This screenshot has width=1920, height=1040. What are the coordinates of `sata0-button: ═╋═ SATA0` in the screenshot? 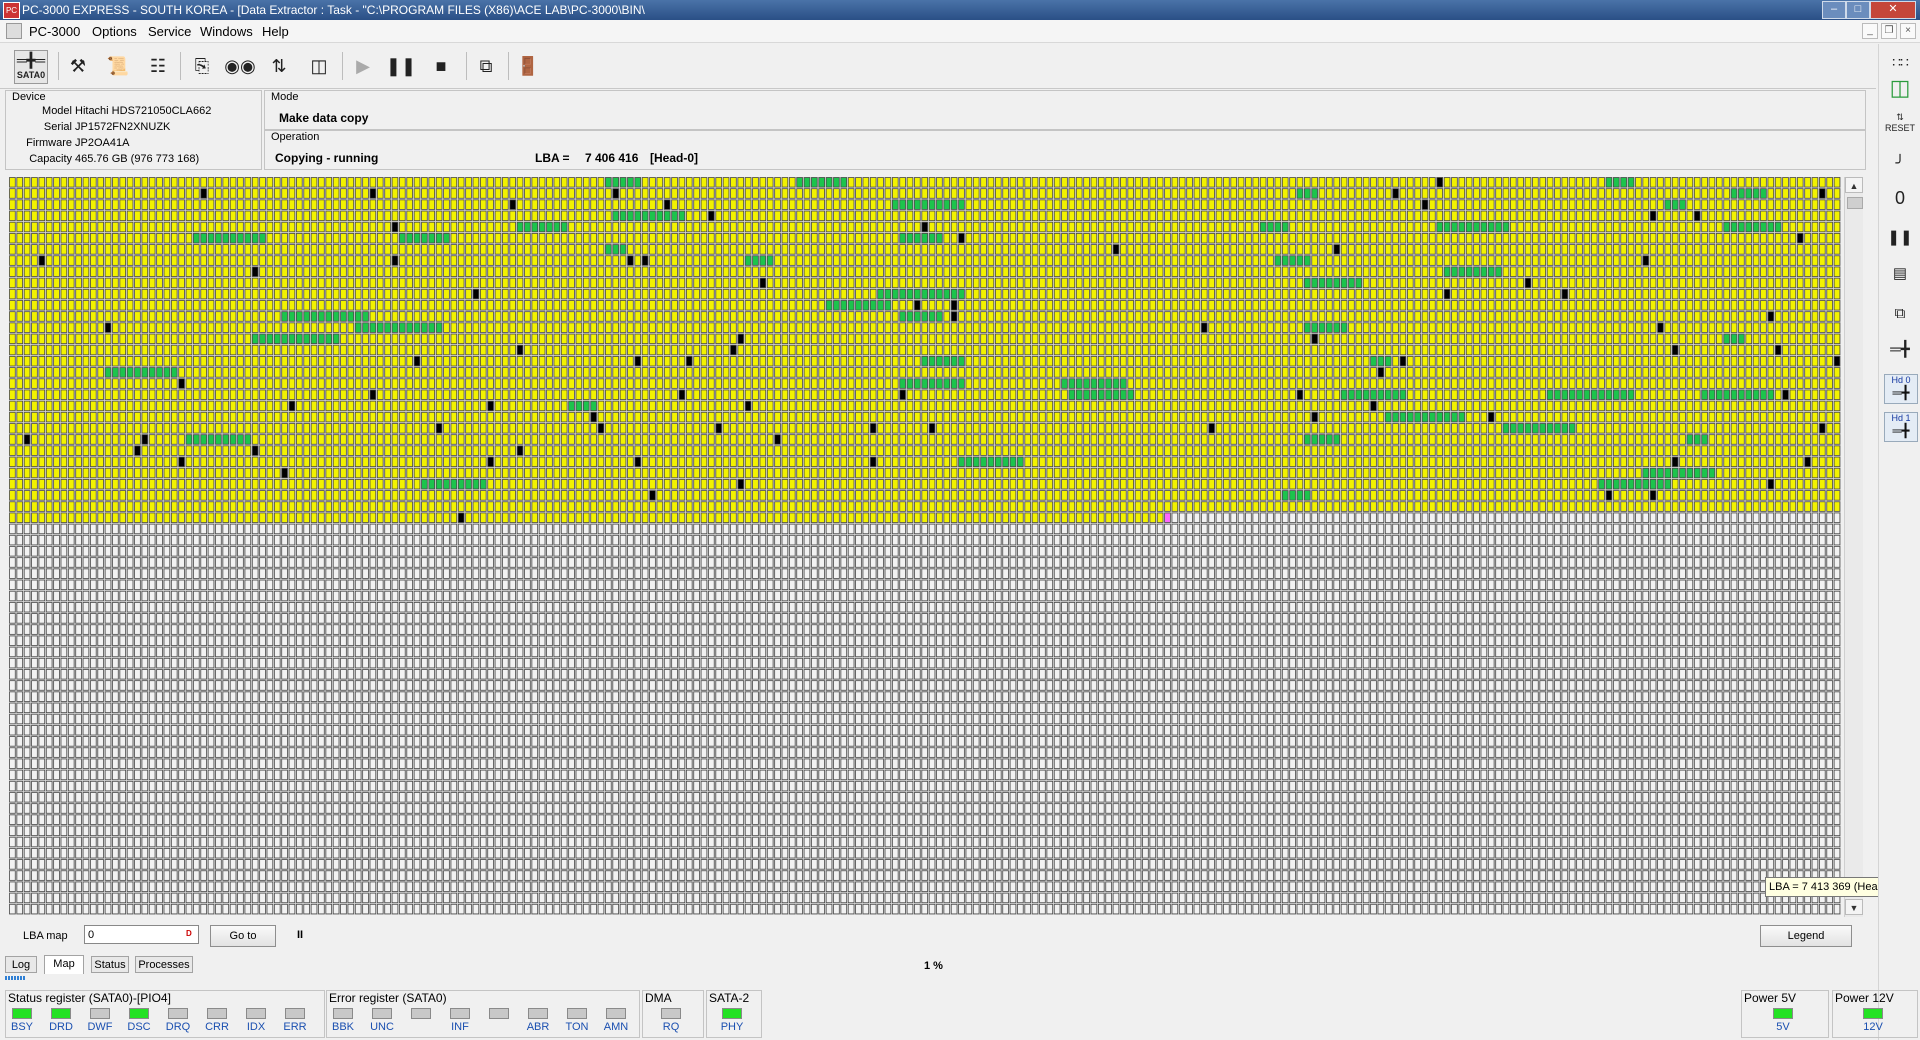 It's located at (31, 67).